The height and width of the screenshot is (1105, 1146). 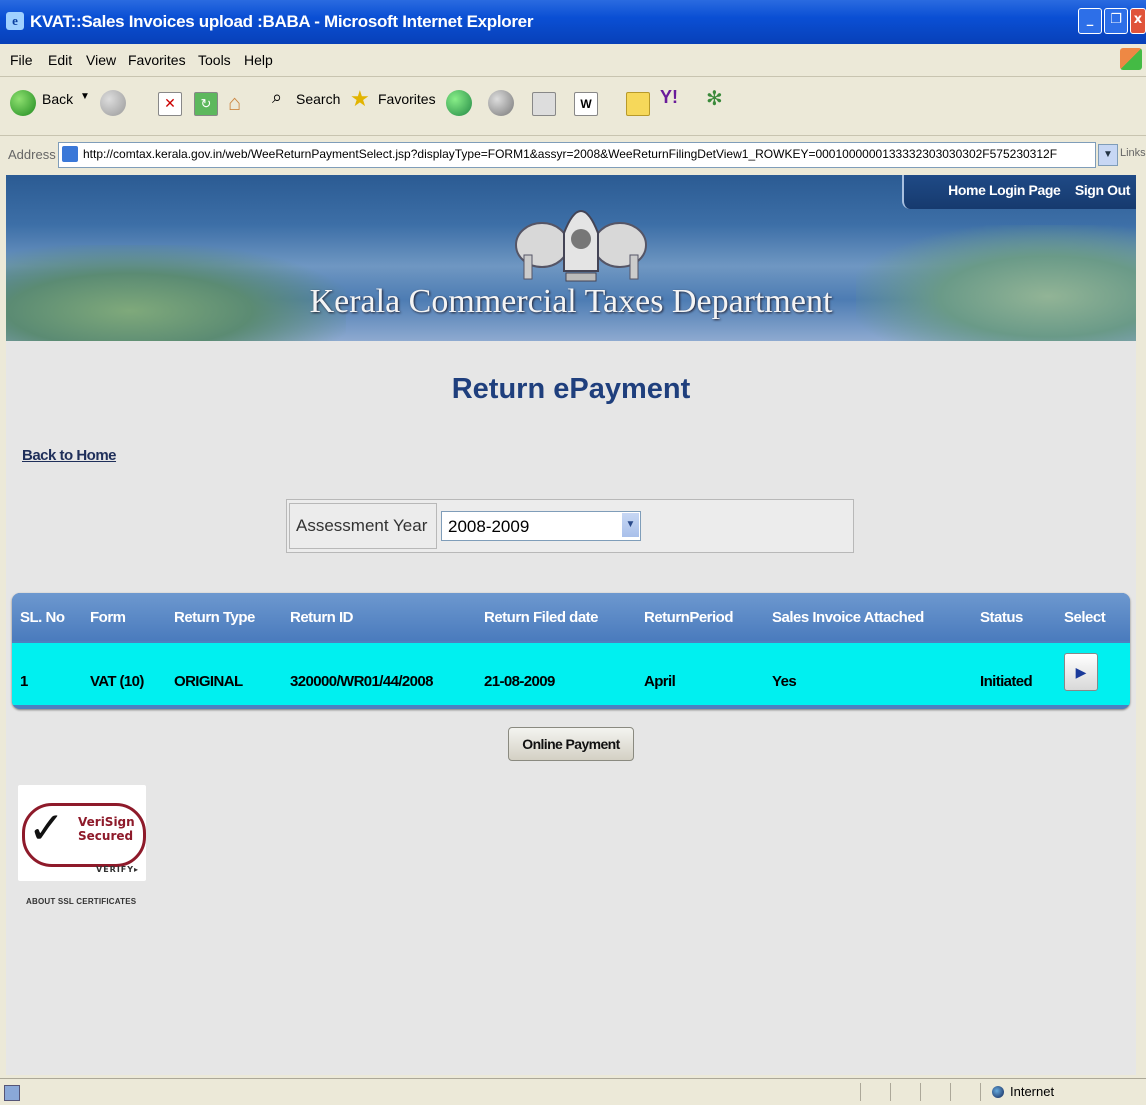 I want to click on print-icon, so click(x=544, y=104).